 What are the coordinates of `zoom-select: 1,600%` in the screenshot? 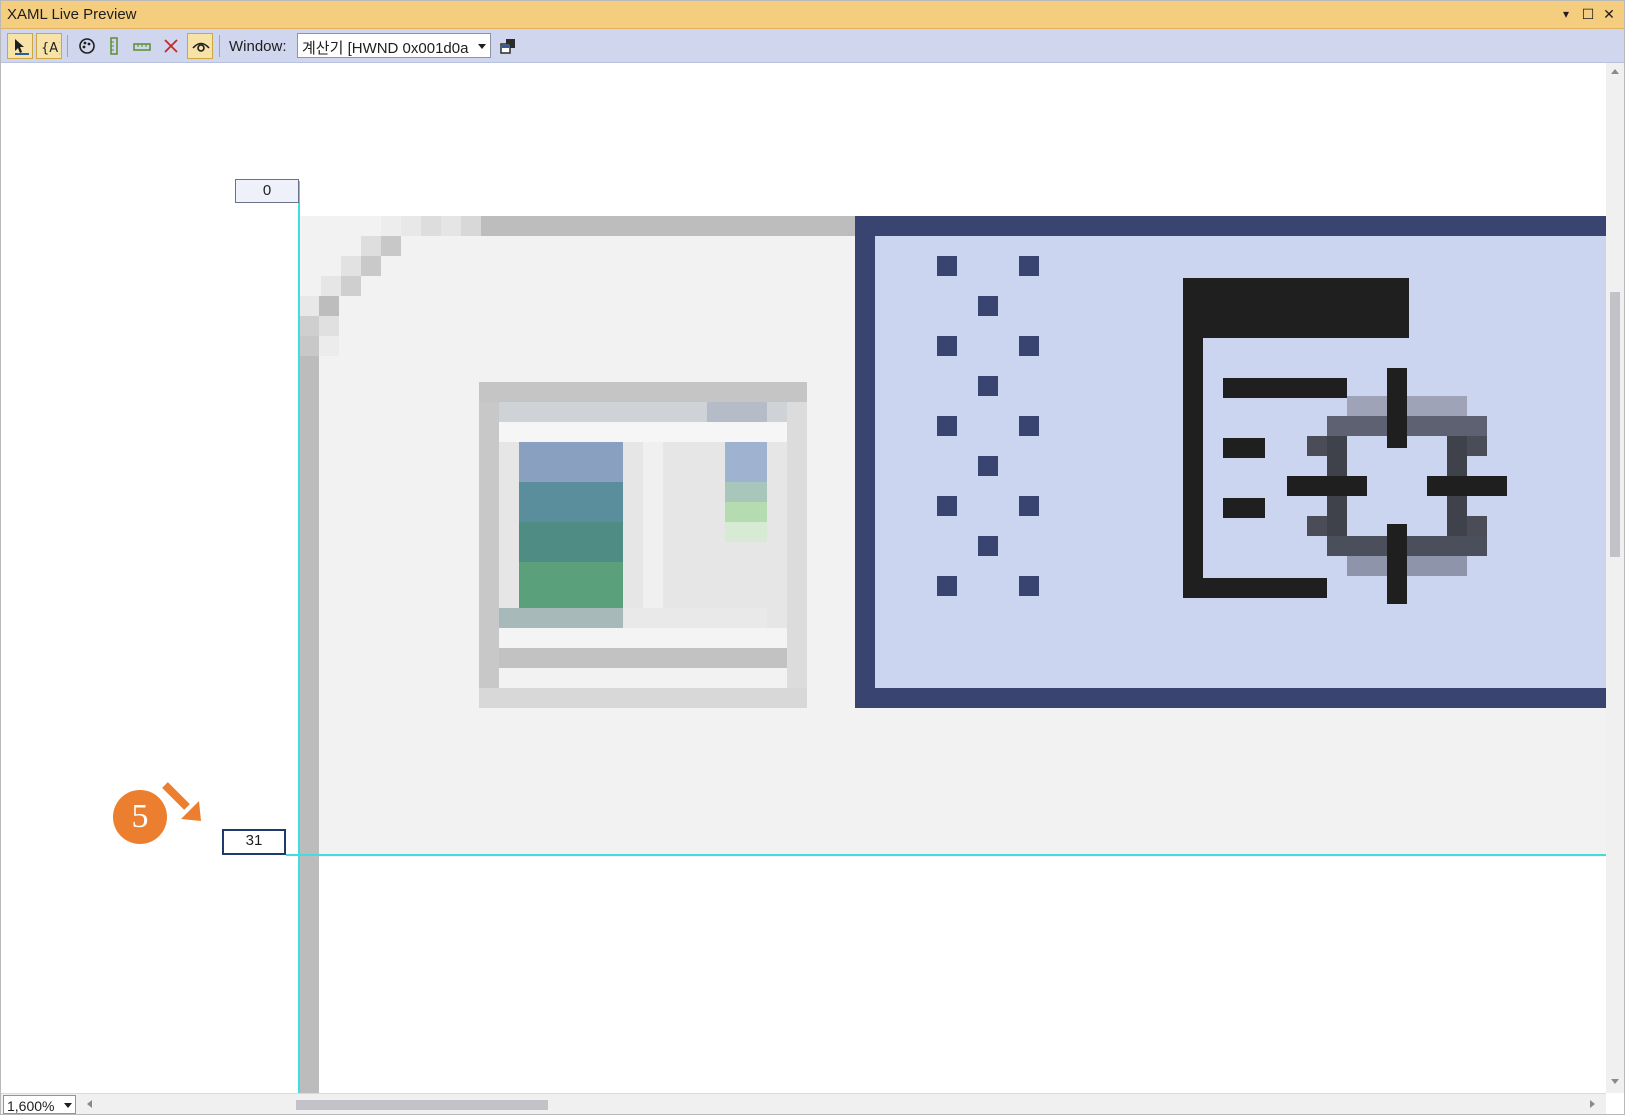 It's located at (39, 1104).